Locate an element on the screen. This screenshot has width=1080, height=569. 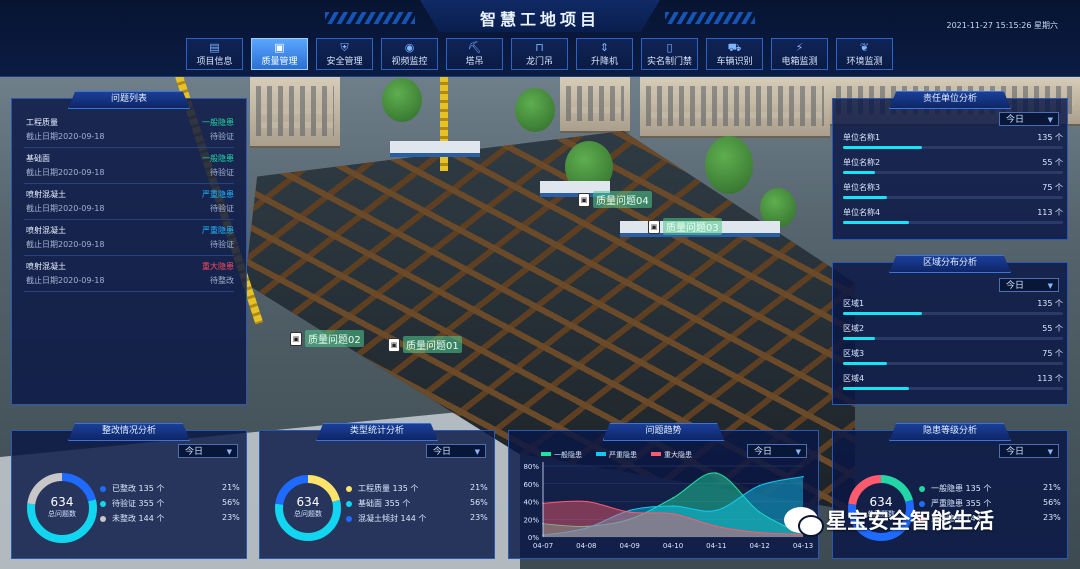
nav-power-box-button: ⚡ 电箱监测 is located at coordinates (799, 54).